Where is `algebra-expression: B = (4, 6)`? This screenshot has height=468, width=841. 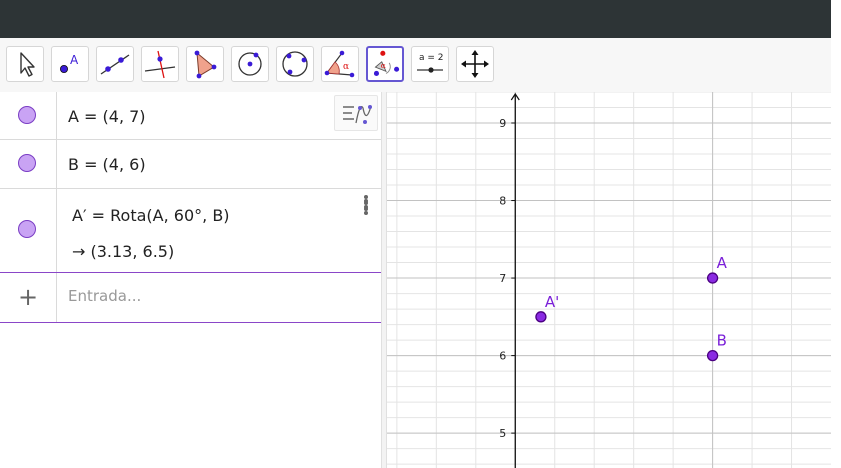
algebra-expression: B = (4, 6) is located at coordinates (107, 164).